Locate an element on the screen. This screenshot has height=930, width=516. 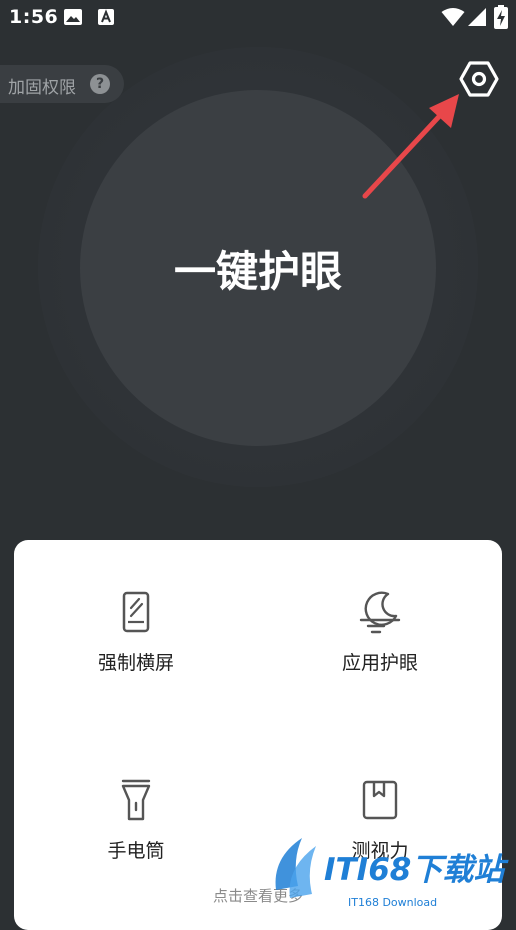
status-bar: 1:56 is located at coordinates (258, 18).